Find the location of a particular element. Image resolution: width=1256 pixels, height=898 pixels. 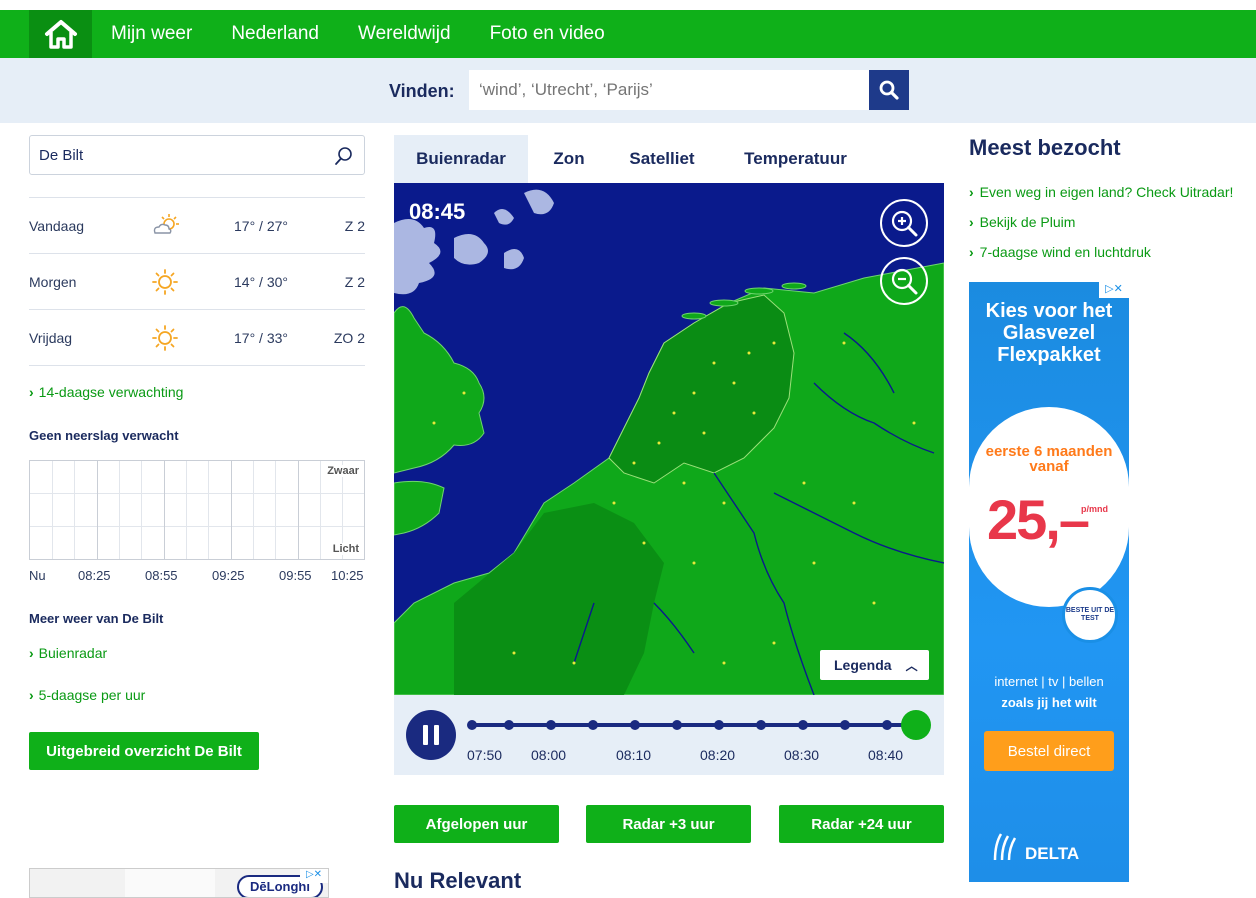

search-icon is located at coordinates (343, 156).